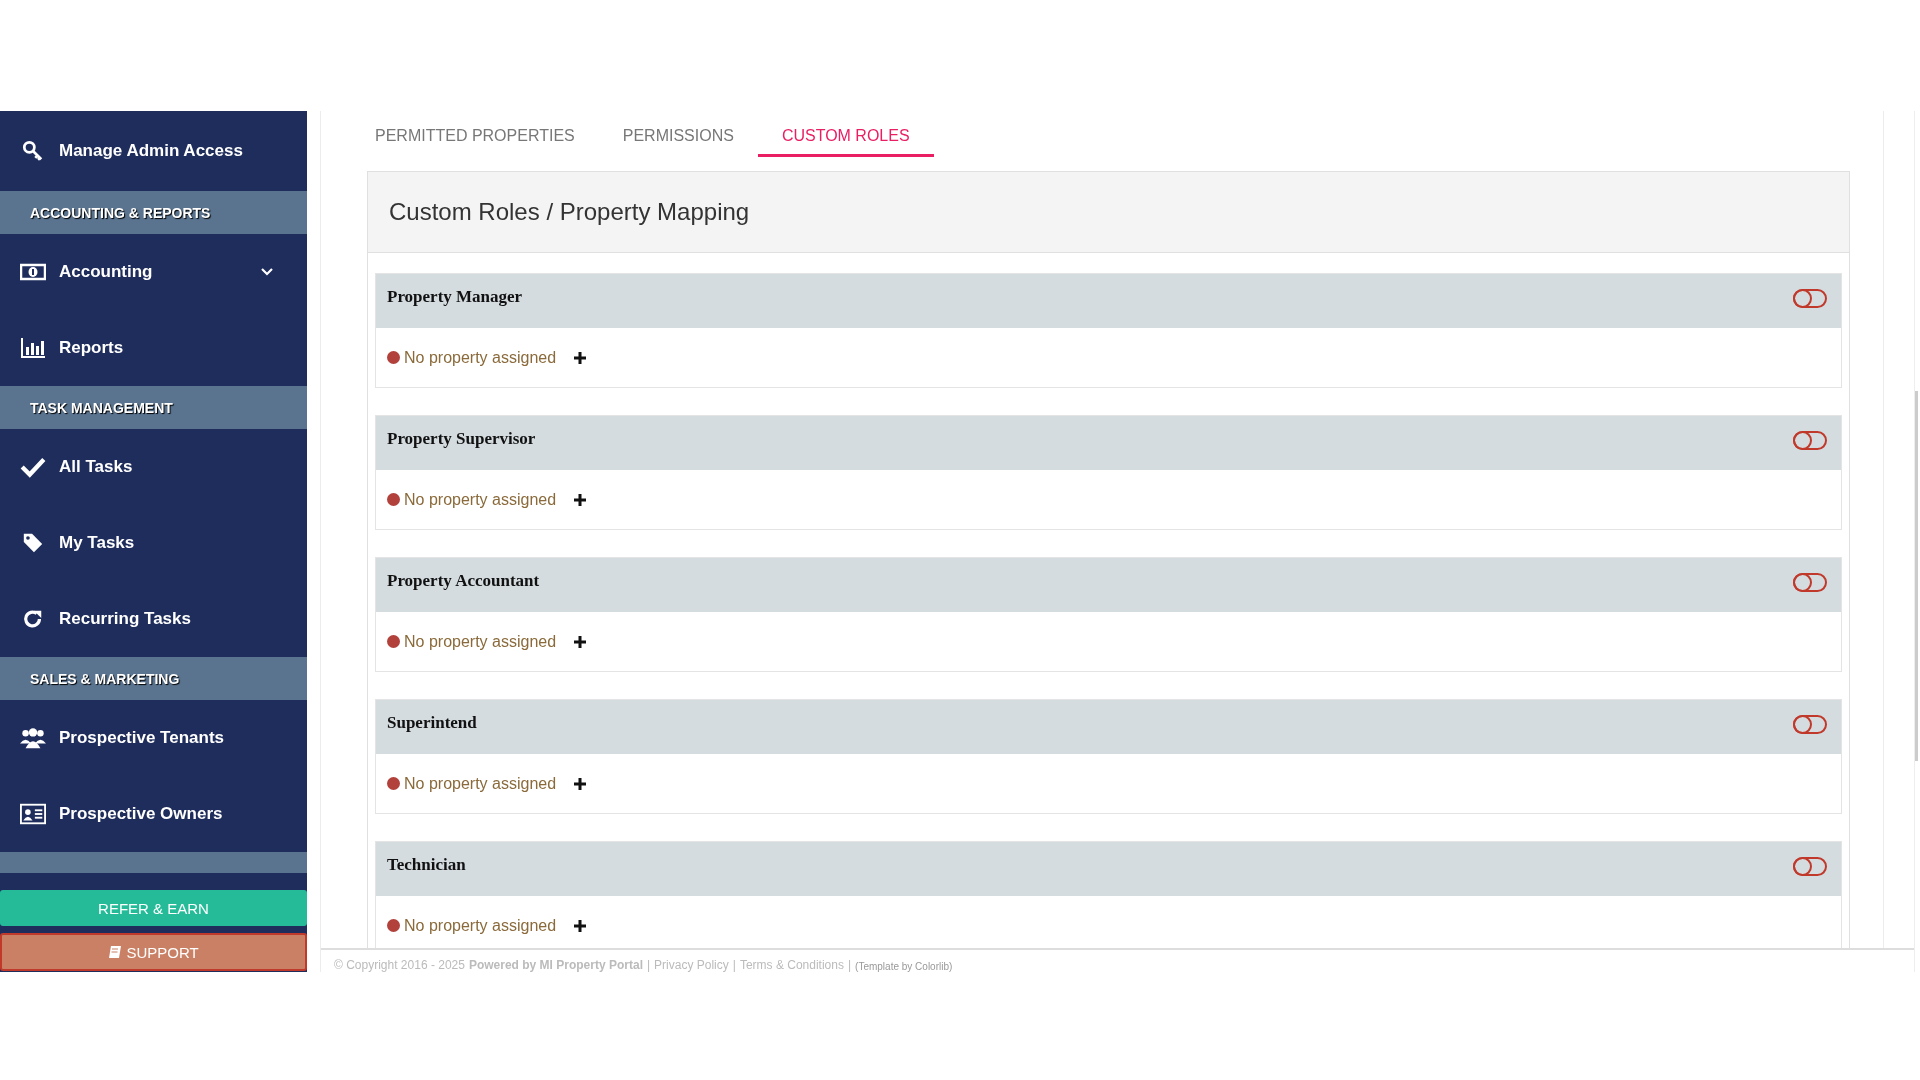  What do you see at coordinates (153, 814) in the screenshot?
I see `sidebar-item: Prospective Owners` at bounding box center [153, 814].